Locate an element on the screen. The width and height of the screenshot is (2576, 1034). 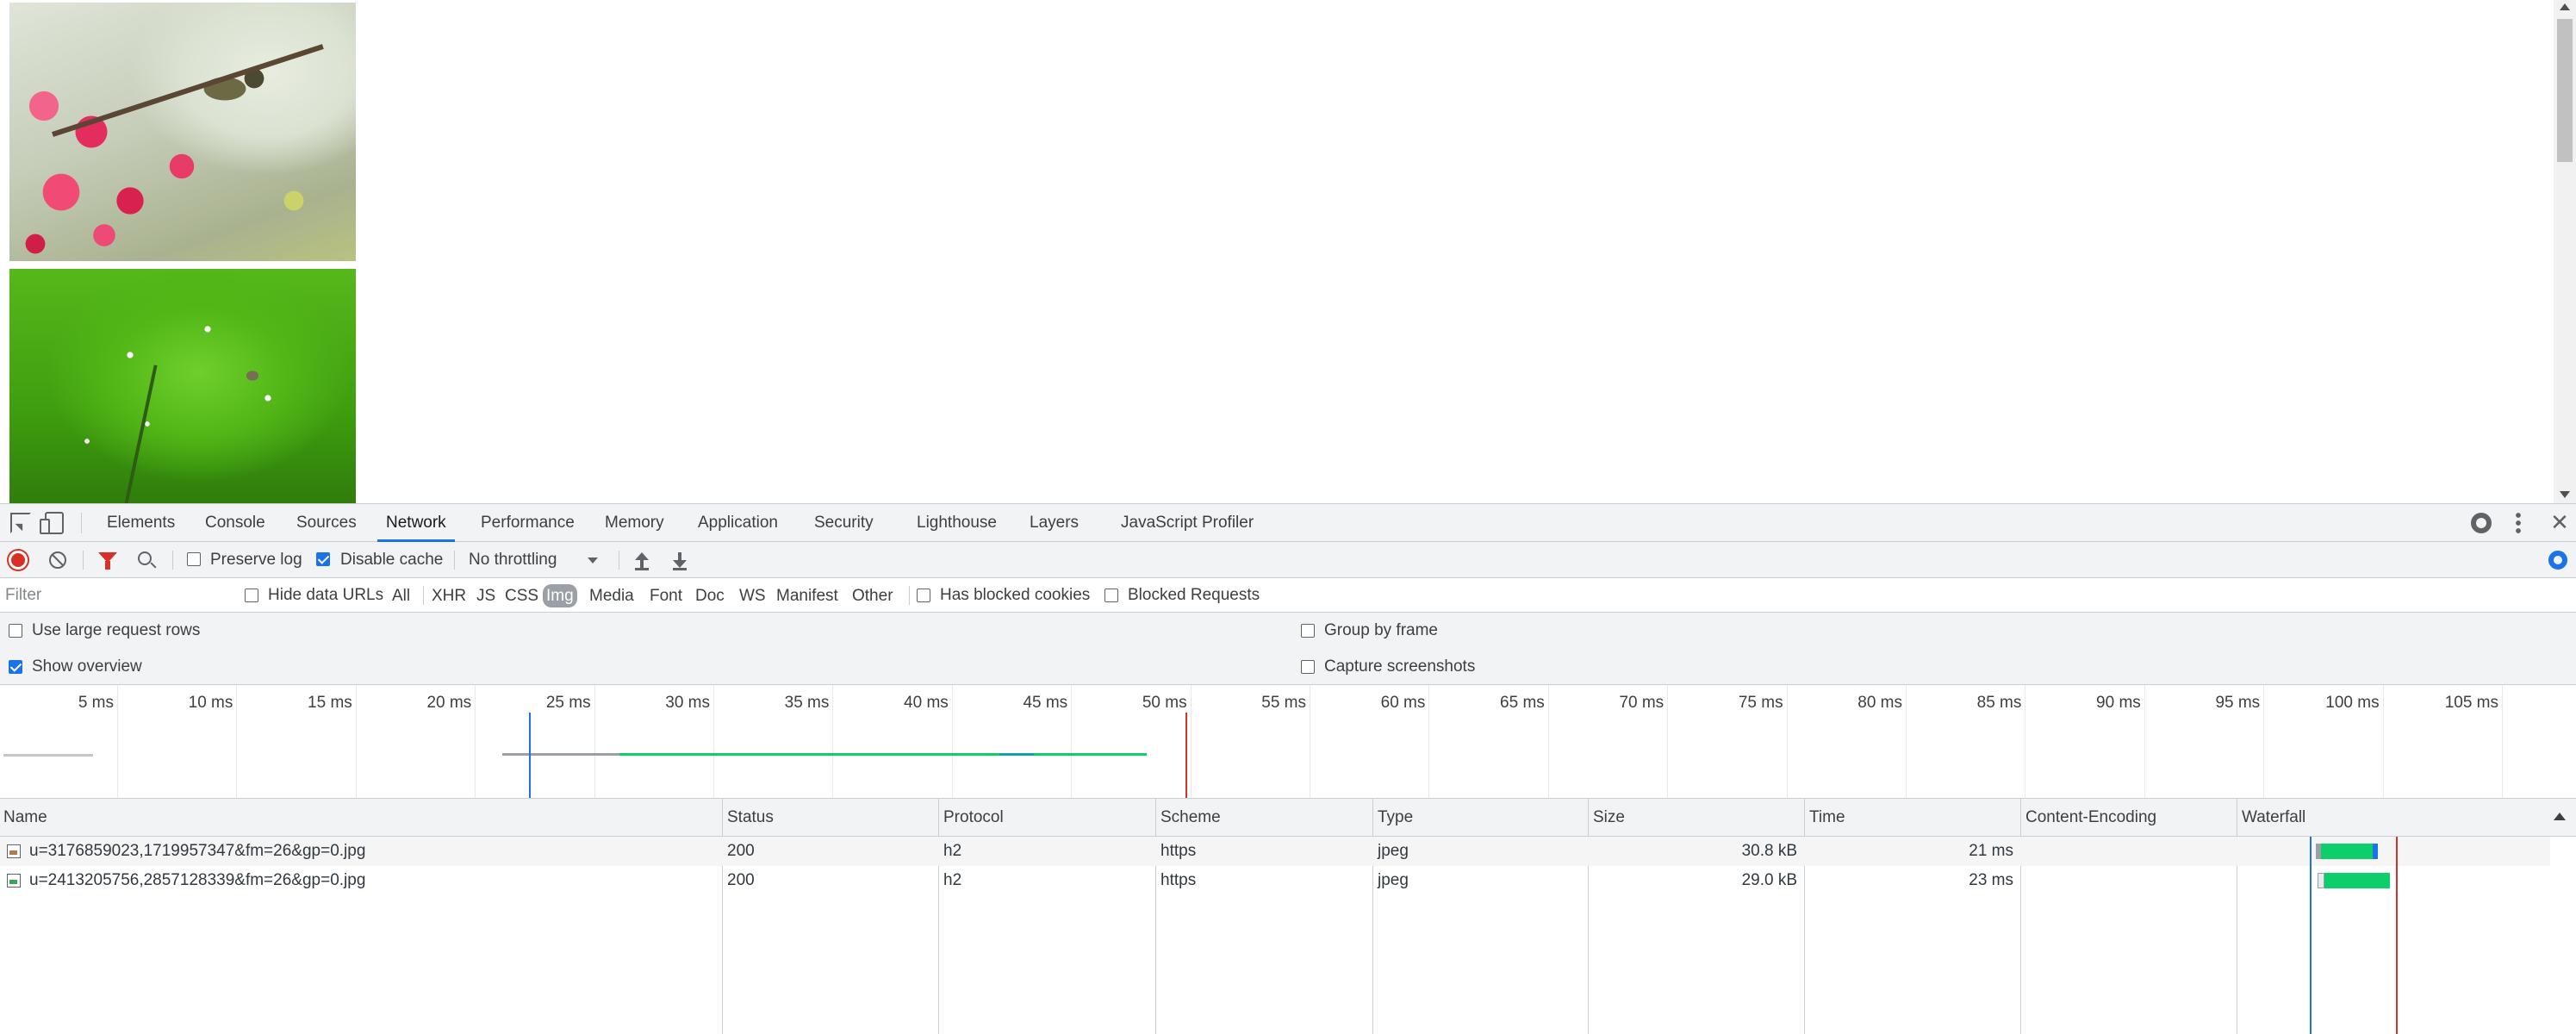
type-filter-all: All is located at coordinates (402, 595).